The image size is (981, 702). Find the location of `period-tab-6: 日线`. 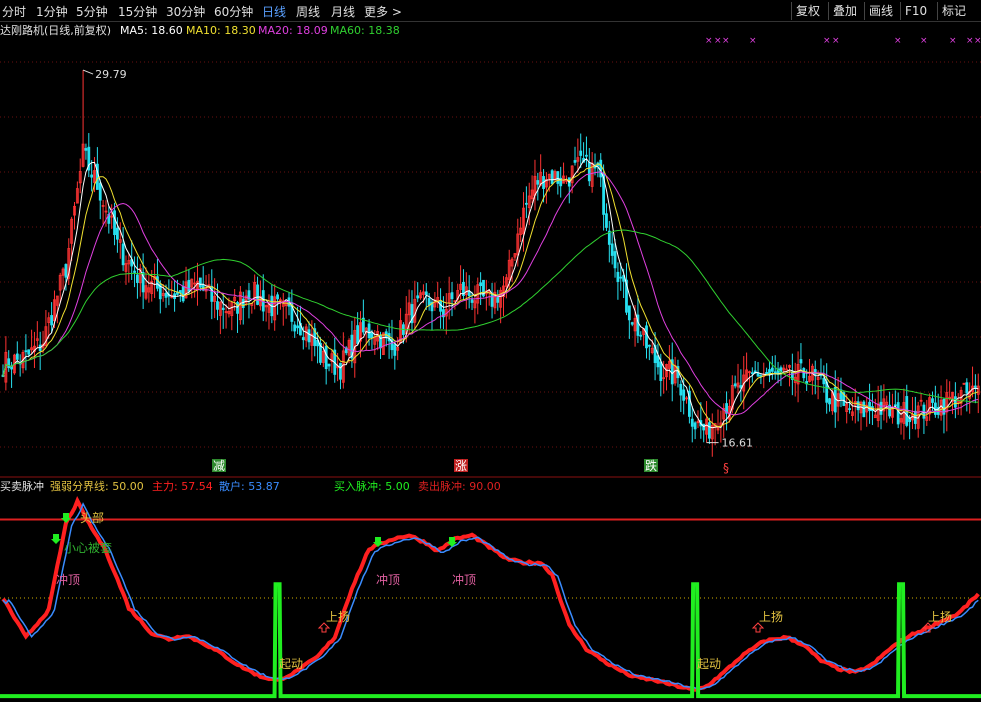

period-tab-6: 日线 is located at coordinates (274, 11).